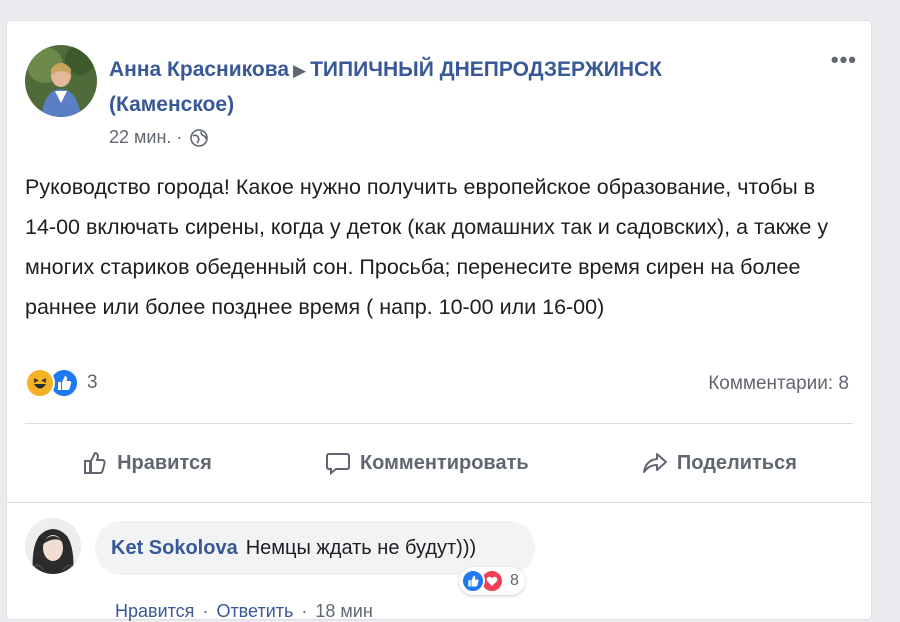  What do you see at coordinates (92, 382) in the screenshot?
I see `reaction-count: 3` at bounding box center [92, 382].